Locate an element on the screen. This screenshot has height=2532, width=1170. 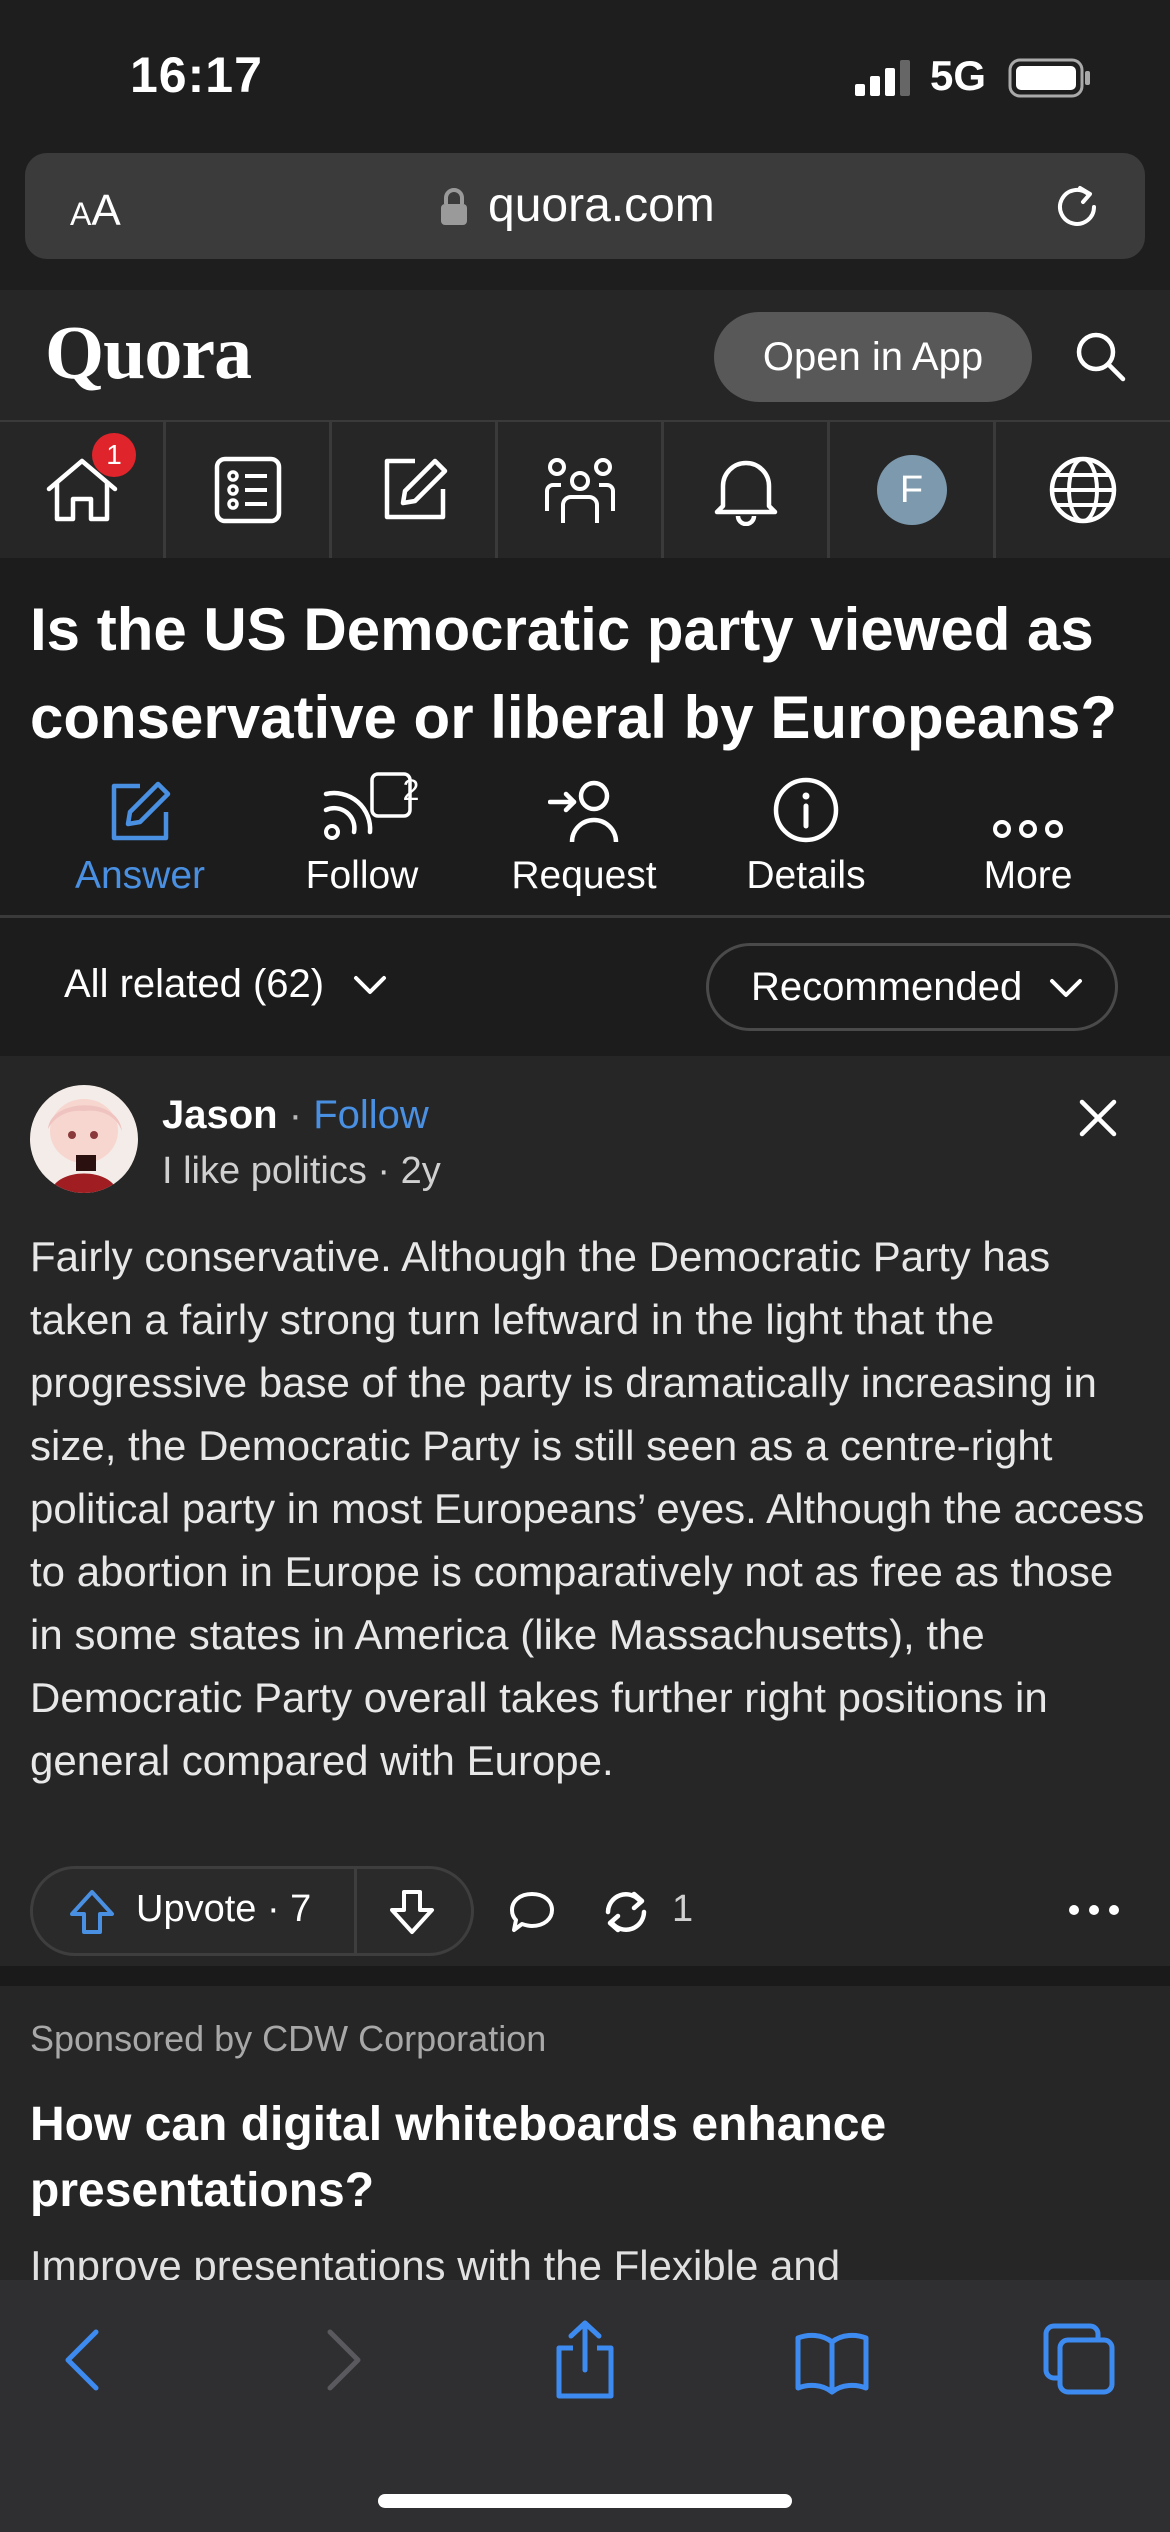
author-line: Jason · Follow is located at coordinates (295, 1115).